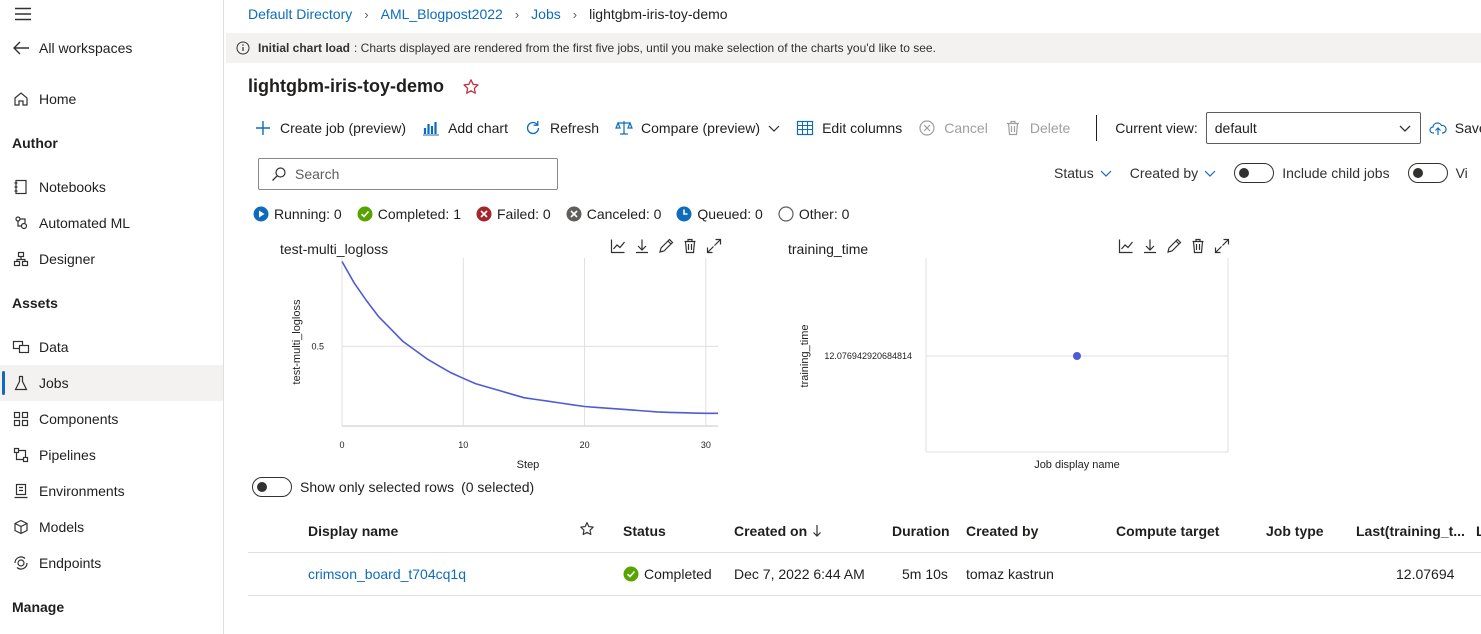 Image resolution: width=1481 pixels, height=634 pixels. I want to click on breadcrumb-workspace: AML_Blogpost2022, so click(442, 14).